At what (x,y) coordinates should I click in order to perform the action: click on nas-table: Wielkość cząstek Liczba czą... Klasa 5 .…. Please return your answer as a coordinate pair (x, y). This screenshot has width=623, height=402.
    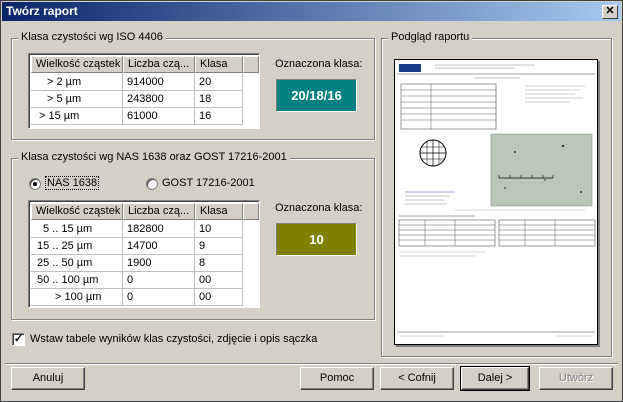
    Looking at the image, I should click on (144, 254).